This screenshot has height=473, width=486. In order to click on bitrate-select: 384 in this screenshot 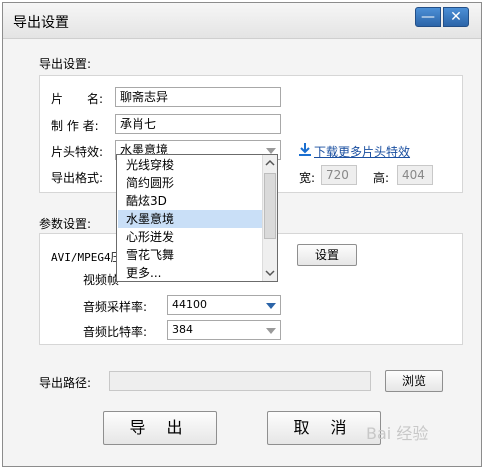, I will do `click(224, 330)`.